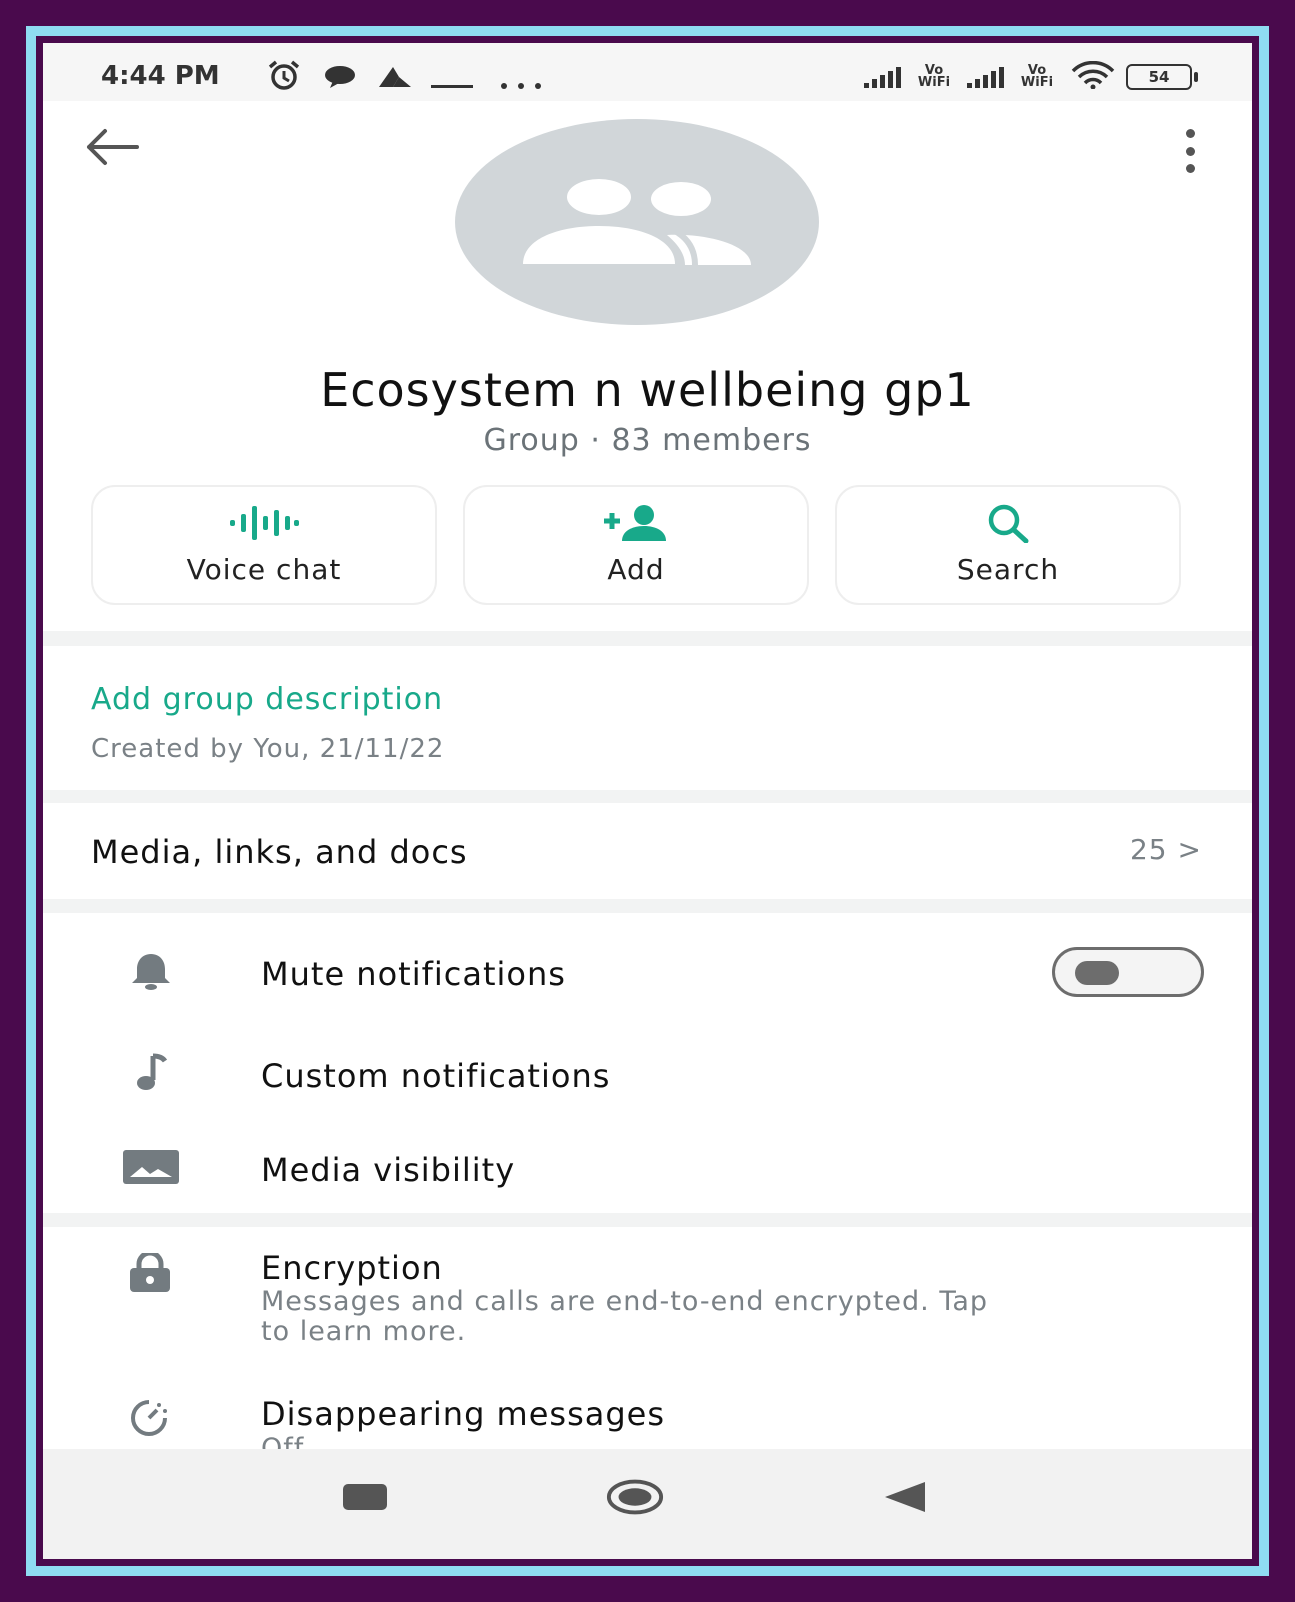 Image resolution: width=1295 pixels, height=1602 pixels. Describe the element at coordinates (647, 969) in the screenshot. I see `mute-notifications-row: Mute notifications` at that location.